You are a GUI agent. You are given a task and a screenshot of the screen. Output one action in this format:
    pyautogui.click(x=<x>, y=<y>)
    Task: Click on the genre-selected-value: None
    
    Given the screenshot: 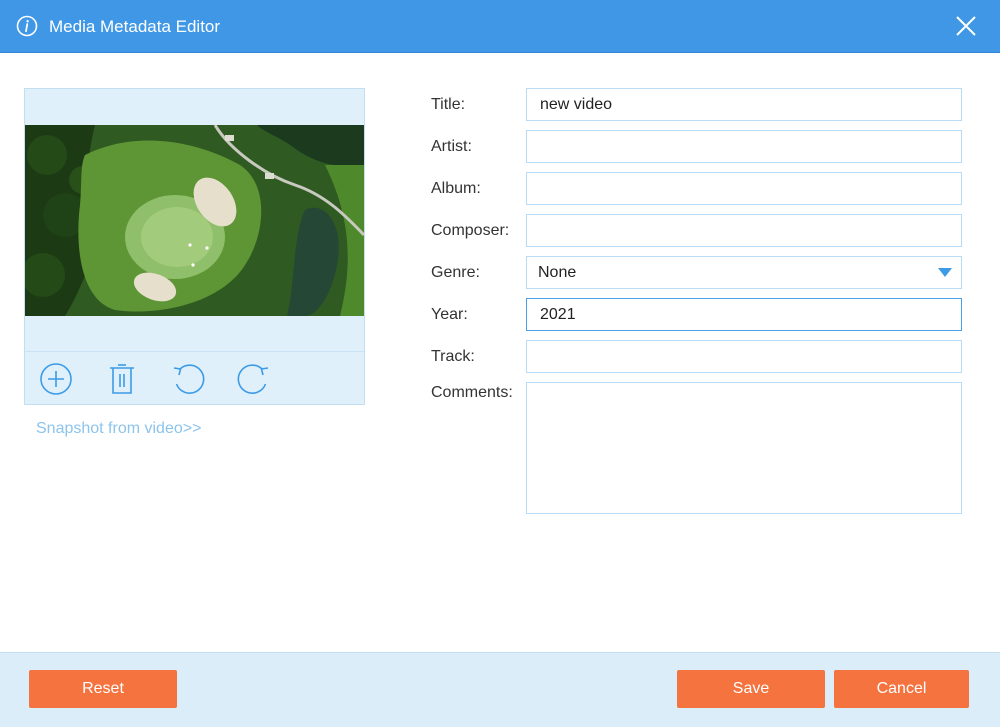 What is the action you would take?
    pyautogui.click(x=557, y=272)
    